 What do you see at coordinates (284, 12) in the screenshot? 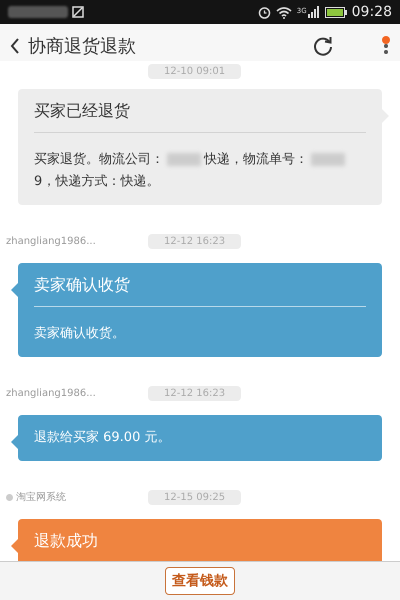
I see `wifi-icon` at bounding box center [284, 12].